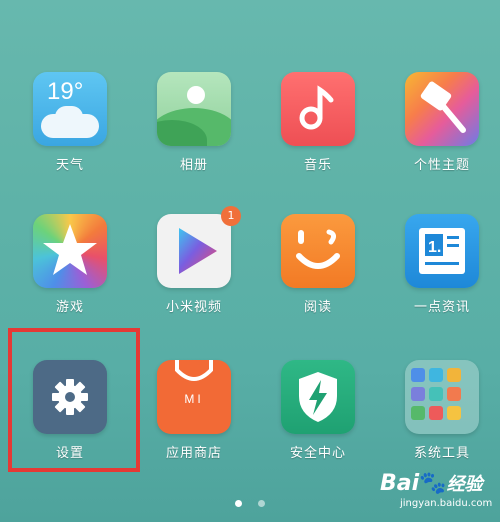 This screenshot has width=500, height=522. What do you see at coordinates (442, 109) in the screenshot?
I see `paintbrush-icon` at bounding box center [442, 109].